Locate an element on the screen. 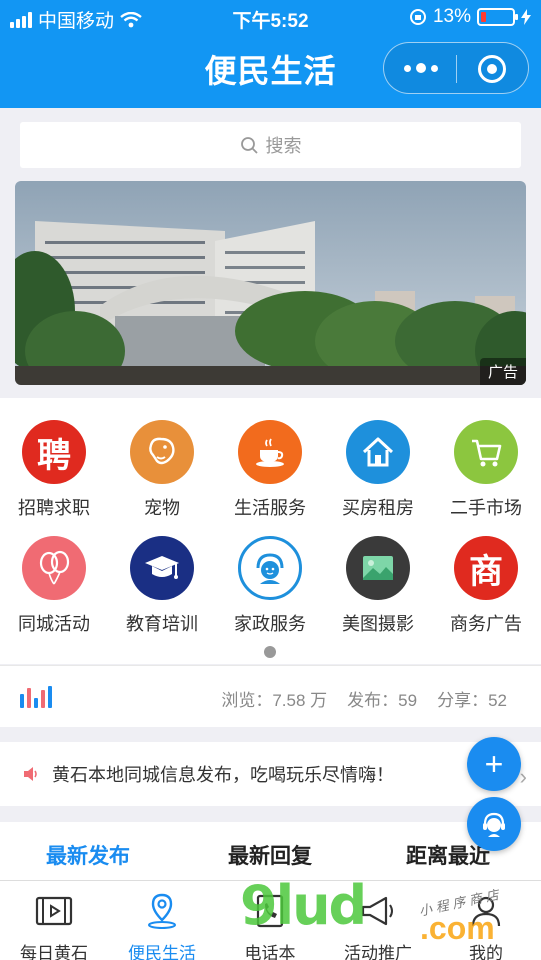 This screenshot has height=960, width=541. category-label: 美图摄影 is located at coordinates (378, 624).